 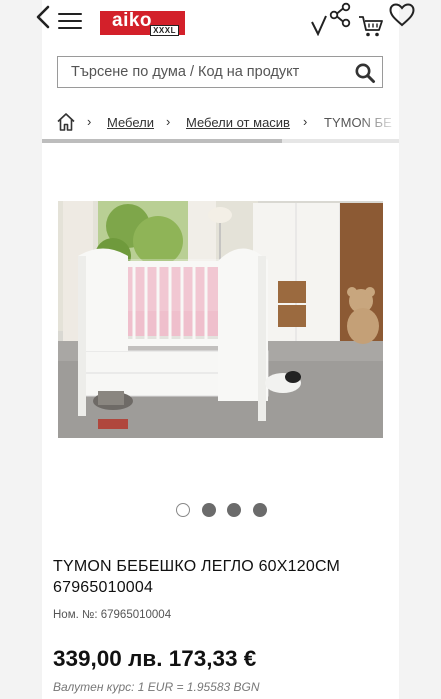 I want to click on heart-icon, so click(x=402, y=15).